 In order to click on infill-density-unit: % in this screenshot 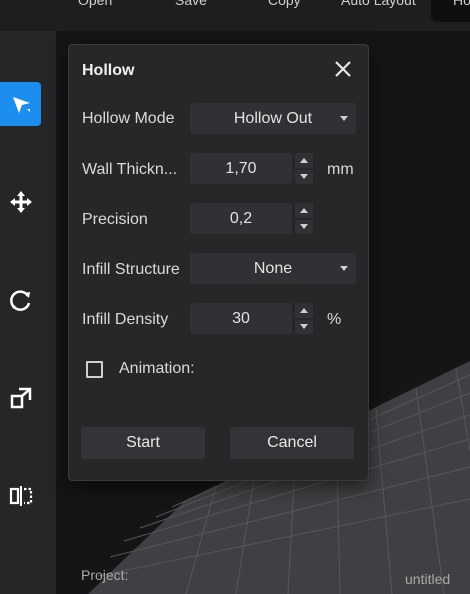, I will do `click(334, 319)`.